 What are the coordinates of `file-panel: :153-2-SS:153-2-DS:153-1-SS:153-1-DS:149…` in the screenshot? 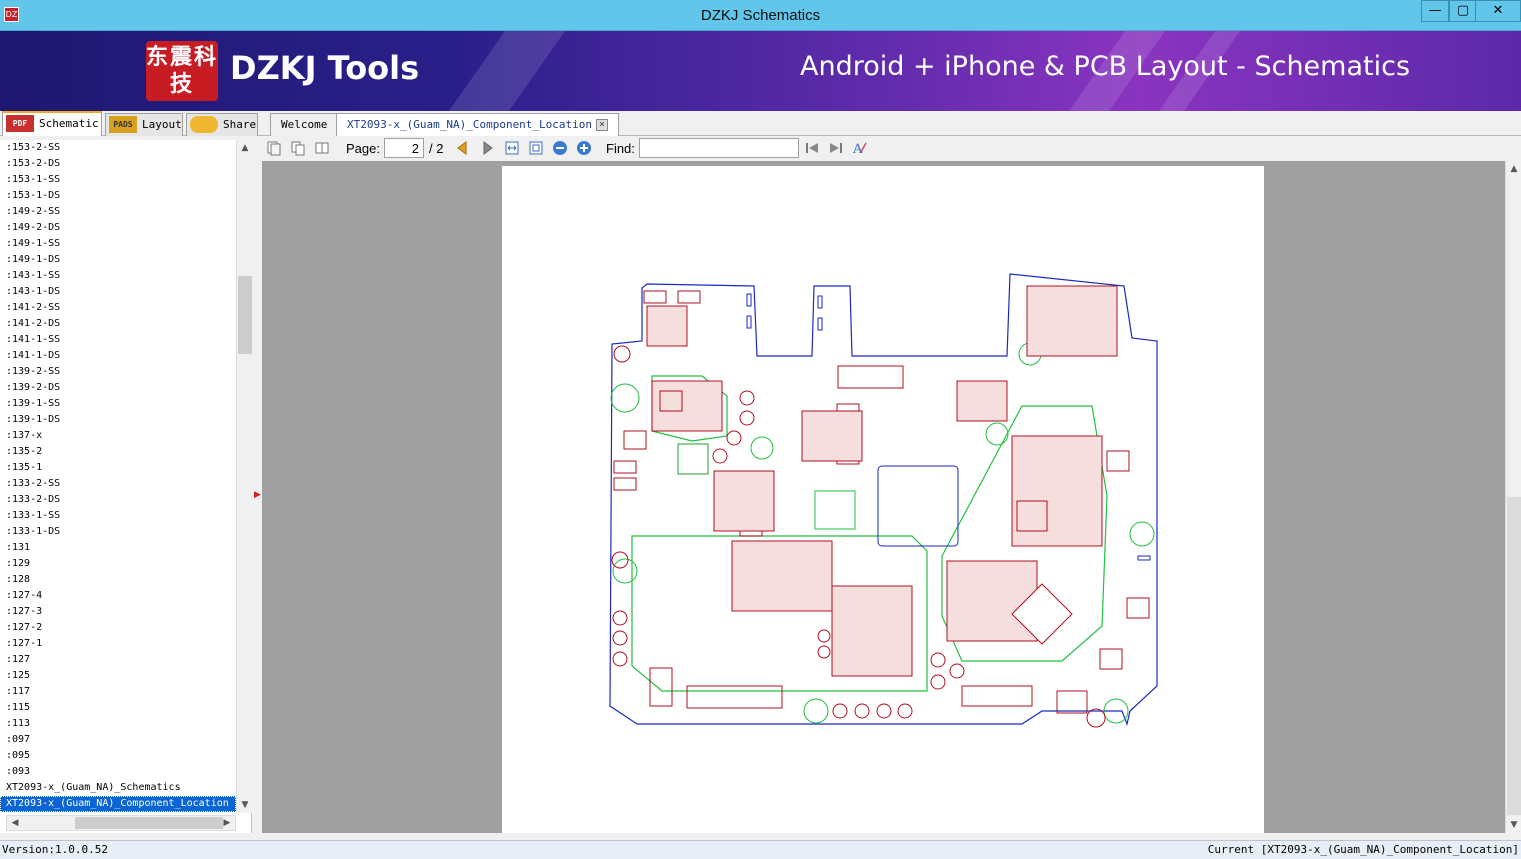 It's located at (126, 486).